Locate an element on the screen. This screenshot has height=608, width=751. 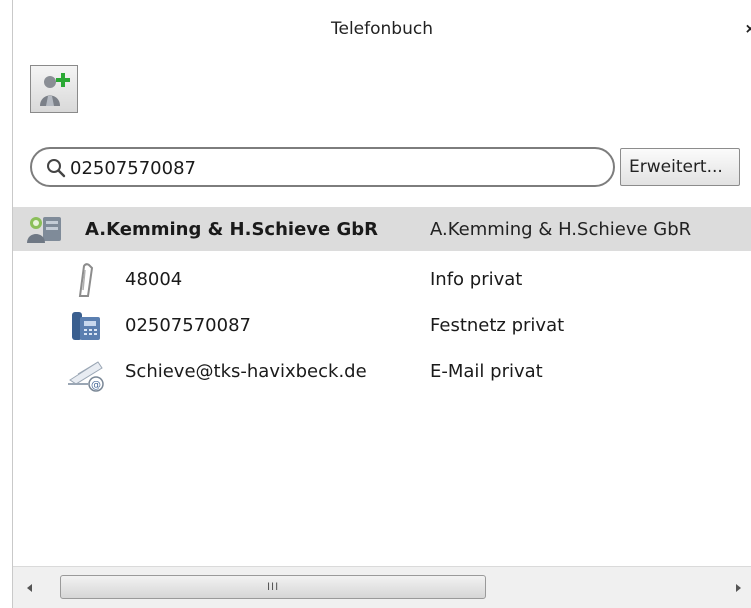
landline-phone-icon is located at coordinates (86, 326).